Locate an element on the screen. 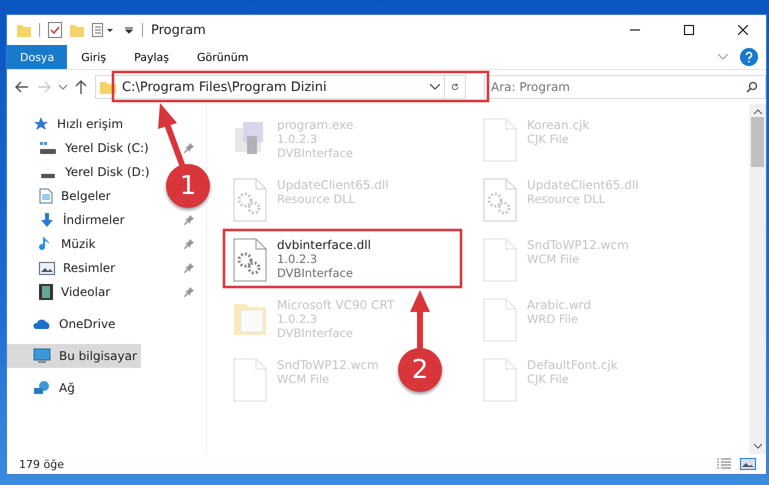 The width and height of the screenshot is (769, 485). back-button is located at coordinates (22, 87).